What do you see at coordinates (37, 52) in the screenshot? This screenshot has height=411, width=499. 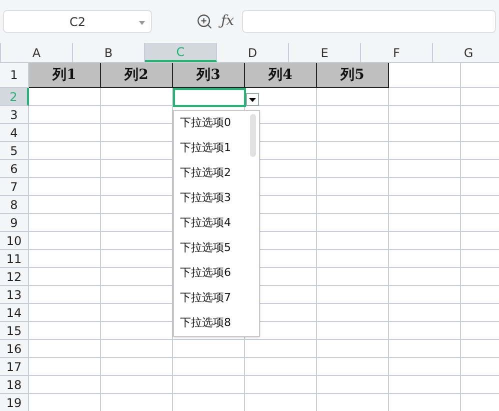 I see `column-header: A` at bounding box center [37, 52].